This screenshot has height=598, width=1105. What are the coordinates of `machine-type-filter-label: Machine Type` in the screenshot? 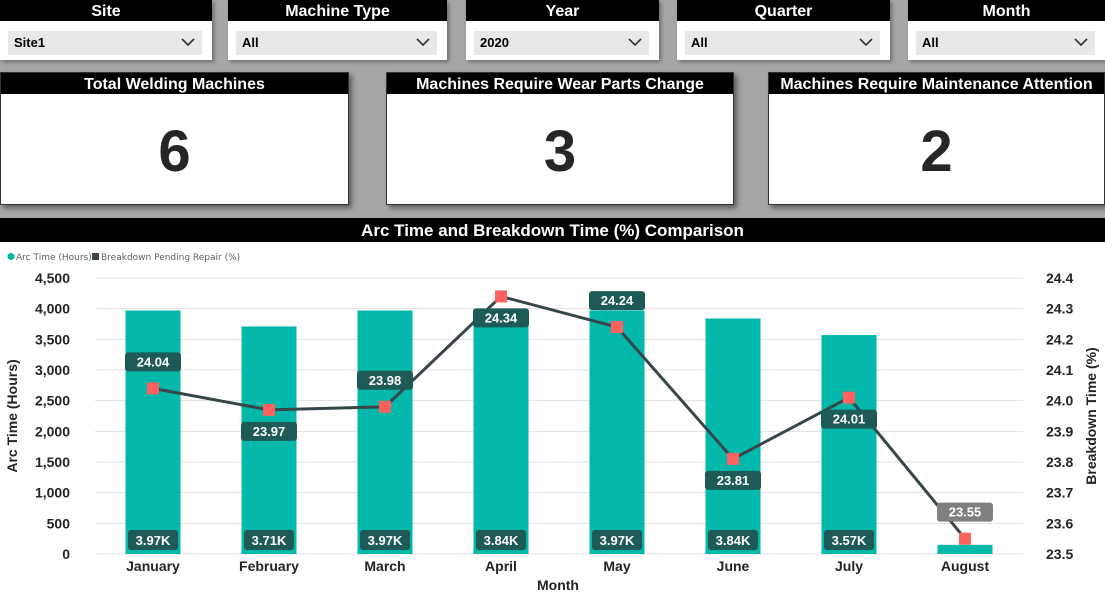 It's located at (337, 10).